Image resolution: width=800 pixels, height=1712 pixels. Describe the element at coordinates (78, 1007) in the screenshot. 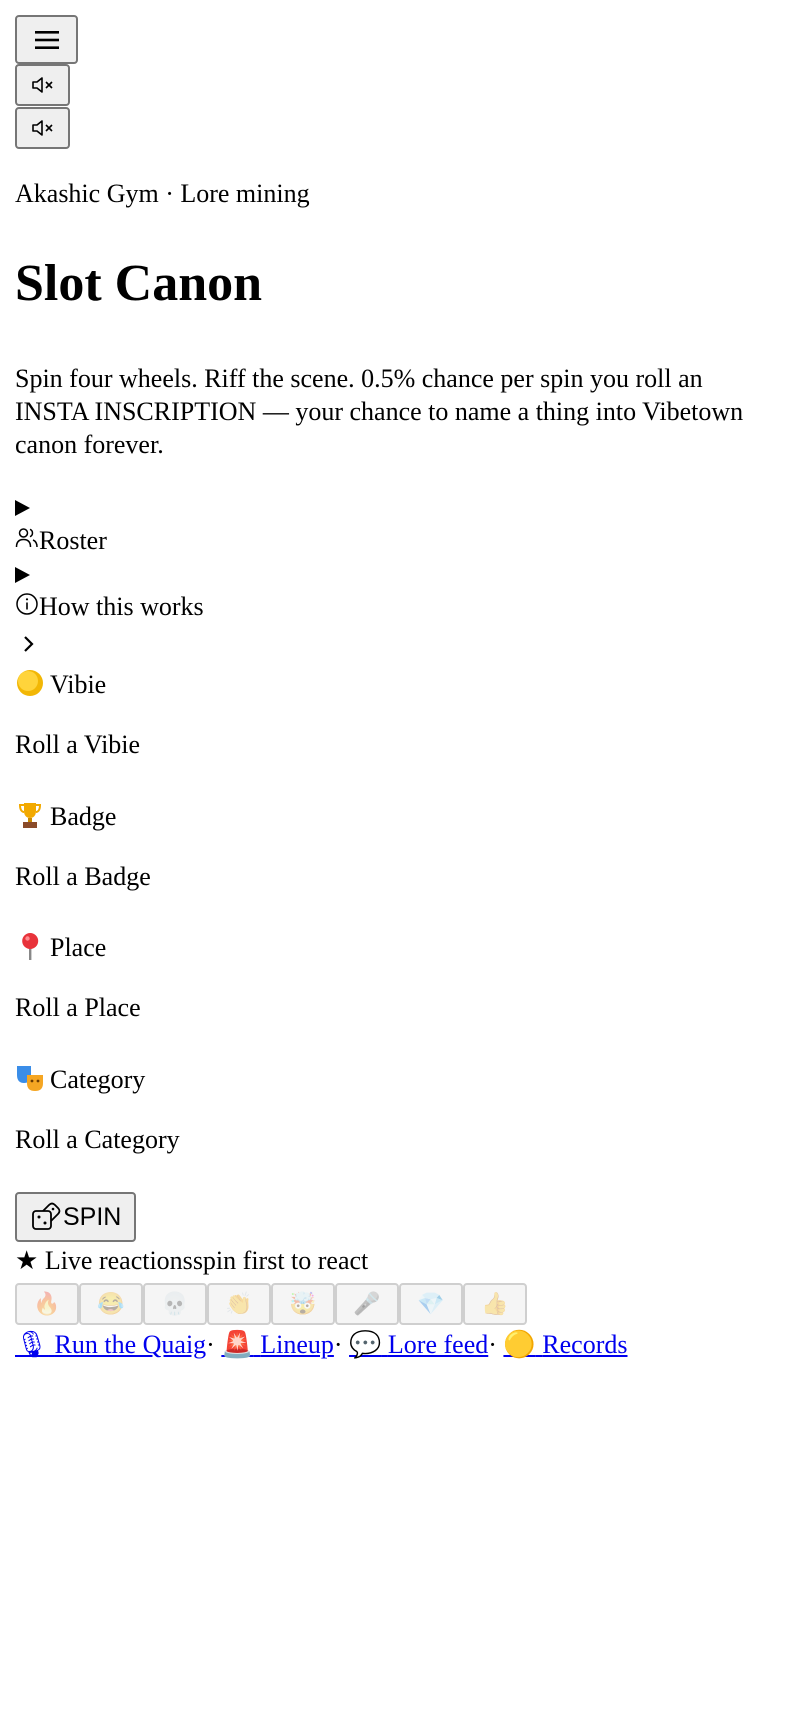

I see `wheel-place-value: Roll a Place` at that location.